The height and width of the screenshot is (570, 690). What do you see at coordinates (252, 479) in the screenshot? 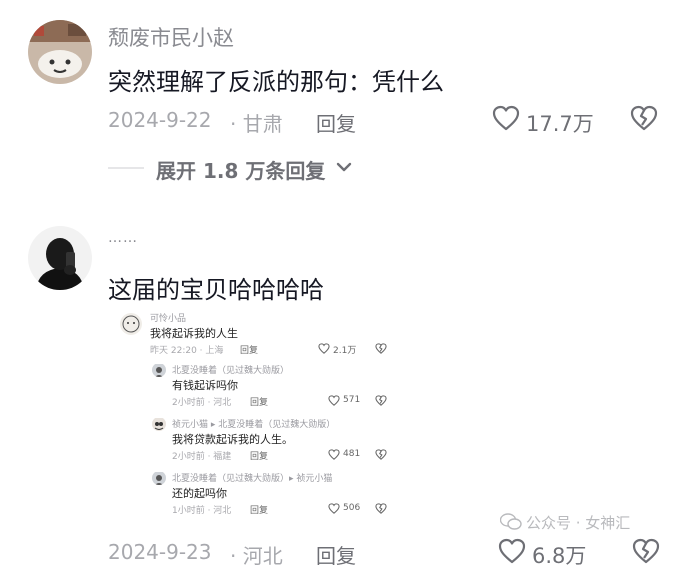
I see `reply-username: 北夏没睡着（见过魏大勋版）▸ 祯元小猫` at bounding box center [252, 479].